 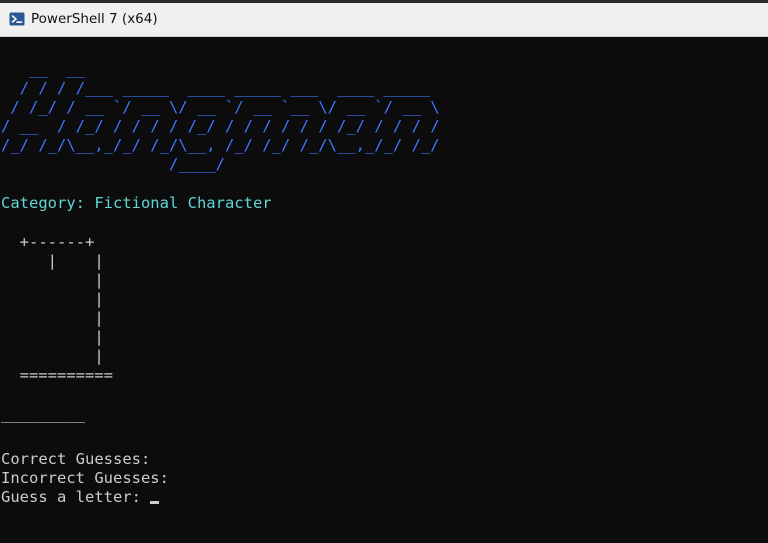 What do you see at coordinates (52, 318) in the screenshot?
I see `gallows-line-5: |` at bounding box center [52, 318].